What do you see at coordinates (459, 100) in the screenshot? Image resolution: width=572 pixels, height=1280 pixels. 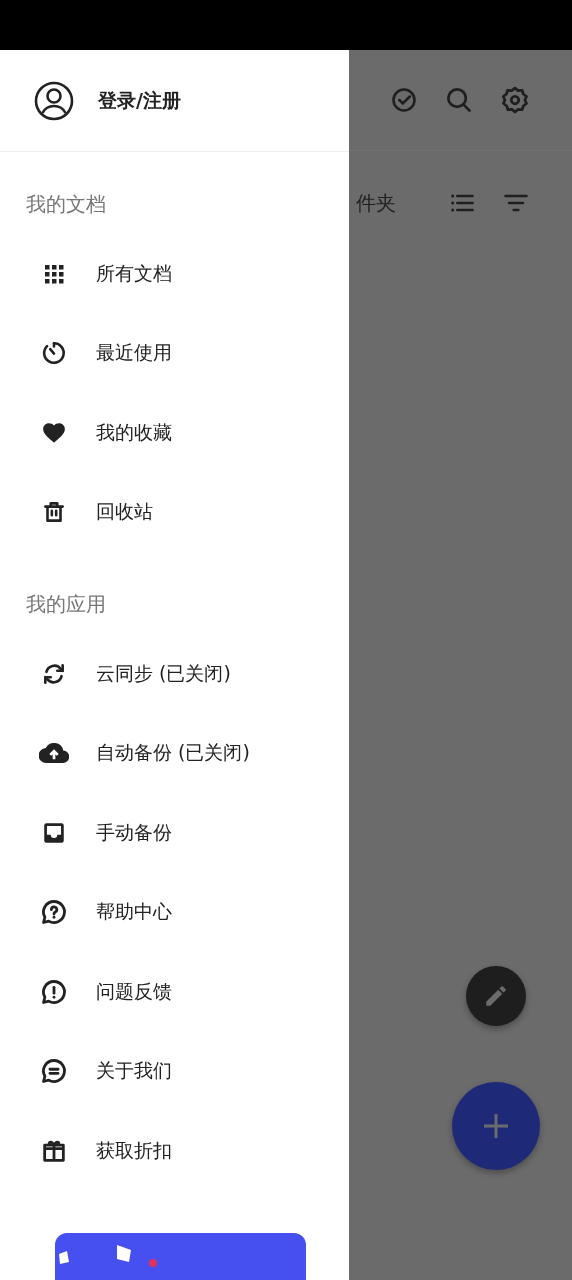 I see `search-icon` at bounding box center [459, 100].